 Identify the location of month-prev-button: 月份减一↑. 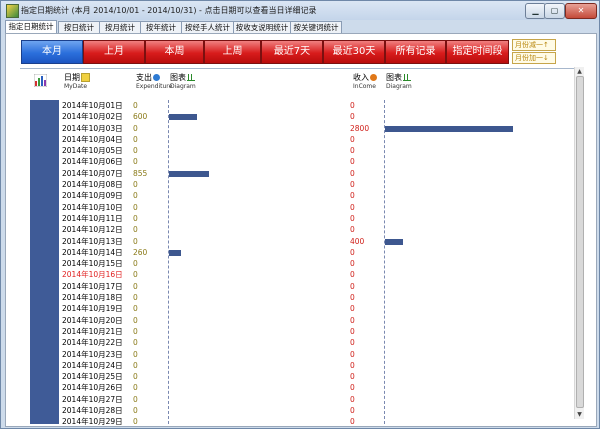
(534, 45).